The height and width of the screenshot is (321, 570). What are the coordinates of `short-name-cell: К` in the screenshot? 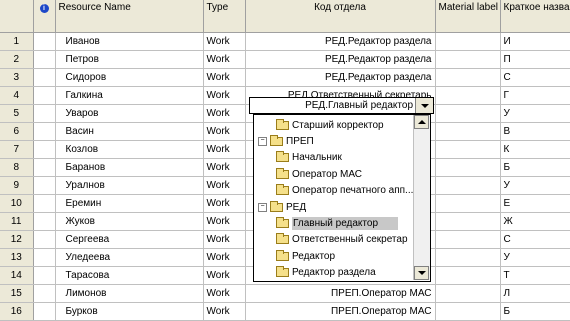 It's located at (535, 149).